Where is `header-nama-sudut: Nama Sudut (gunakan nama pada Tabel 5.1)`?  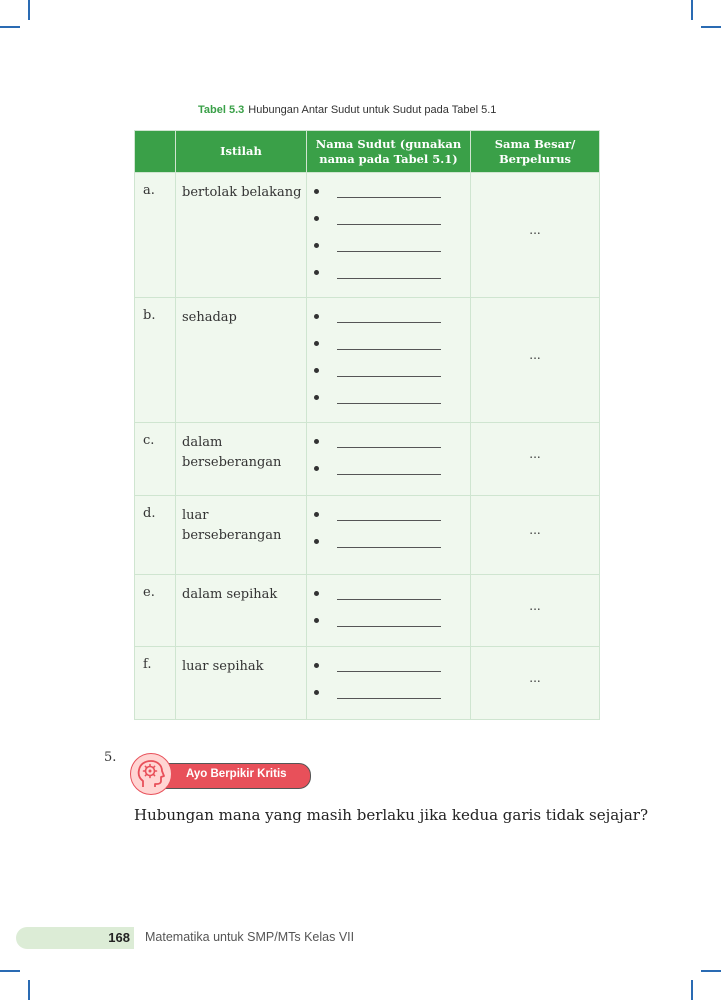 header-nama-sudut: Nama Sudut (gunakan nama pada Tabel 5.1) is located at coordinates (388, 151).